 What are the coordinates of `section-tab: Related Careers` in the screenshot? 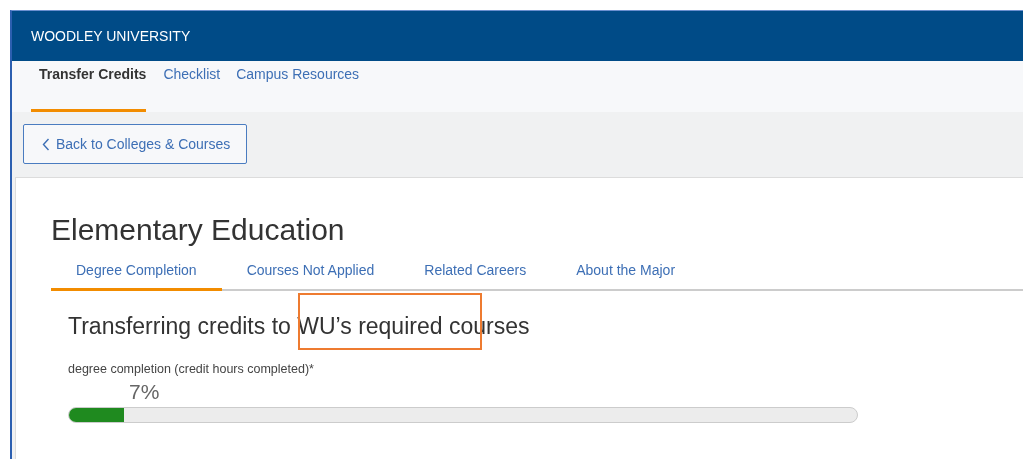 It's located at (475, 273).